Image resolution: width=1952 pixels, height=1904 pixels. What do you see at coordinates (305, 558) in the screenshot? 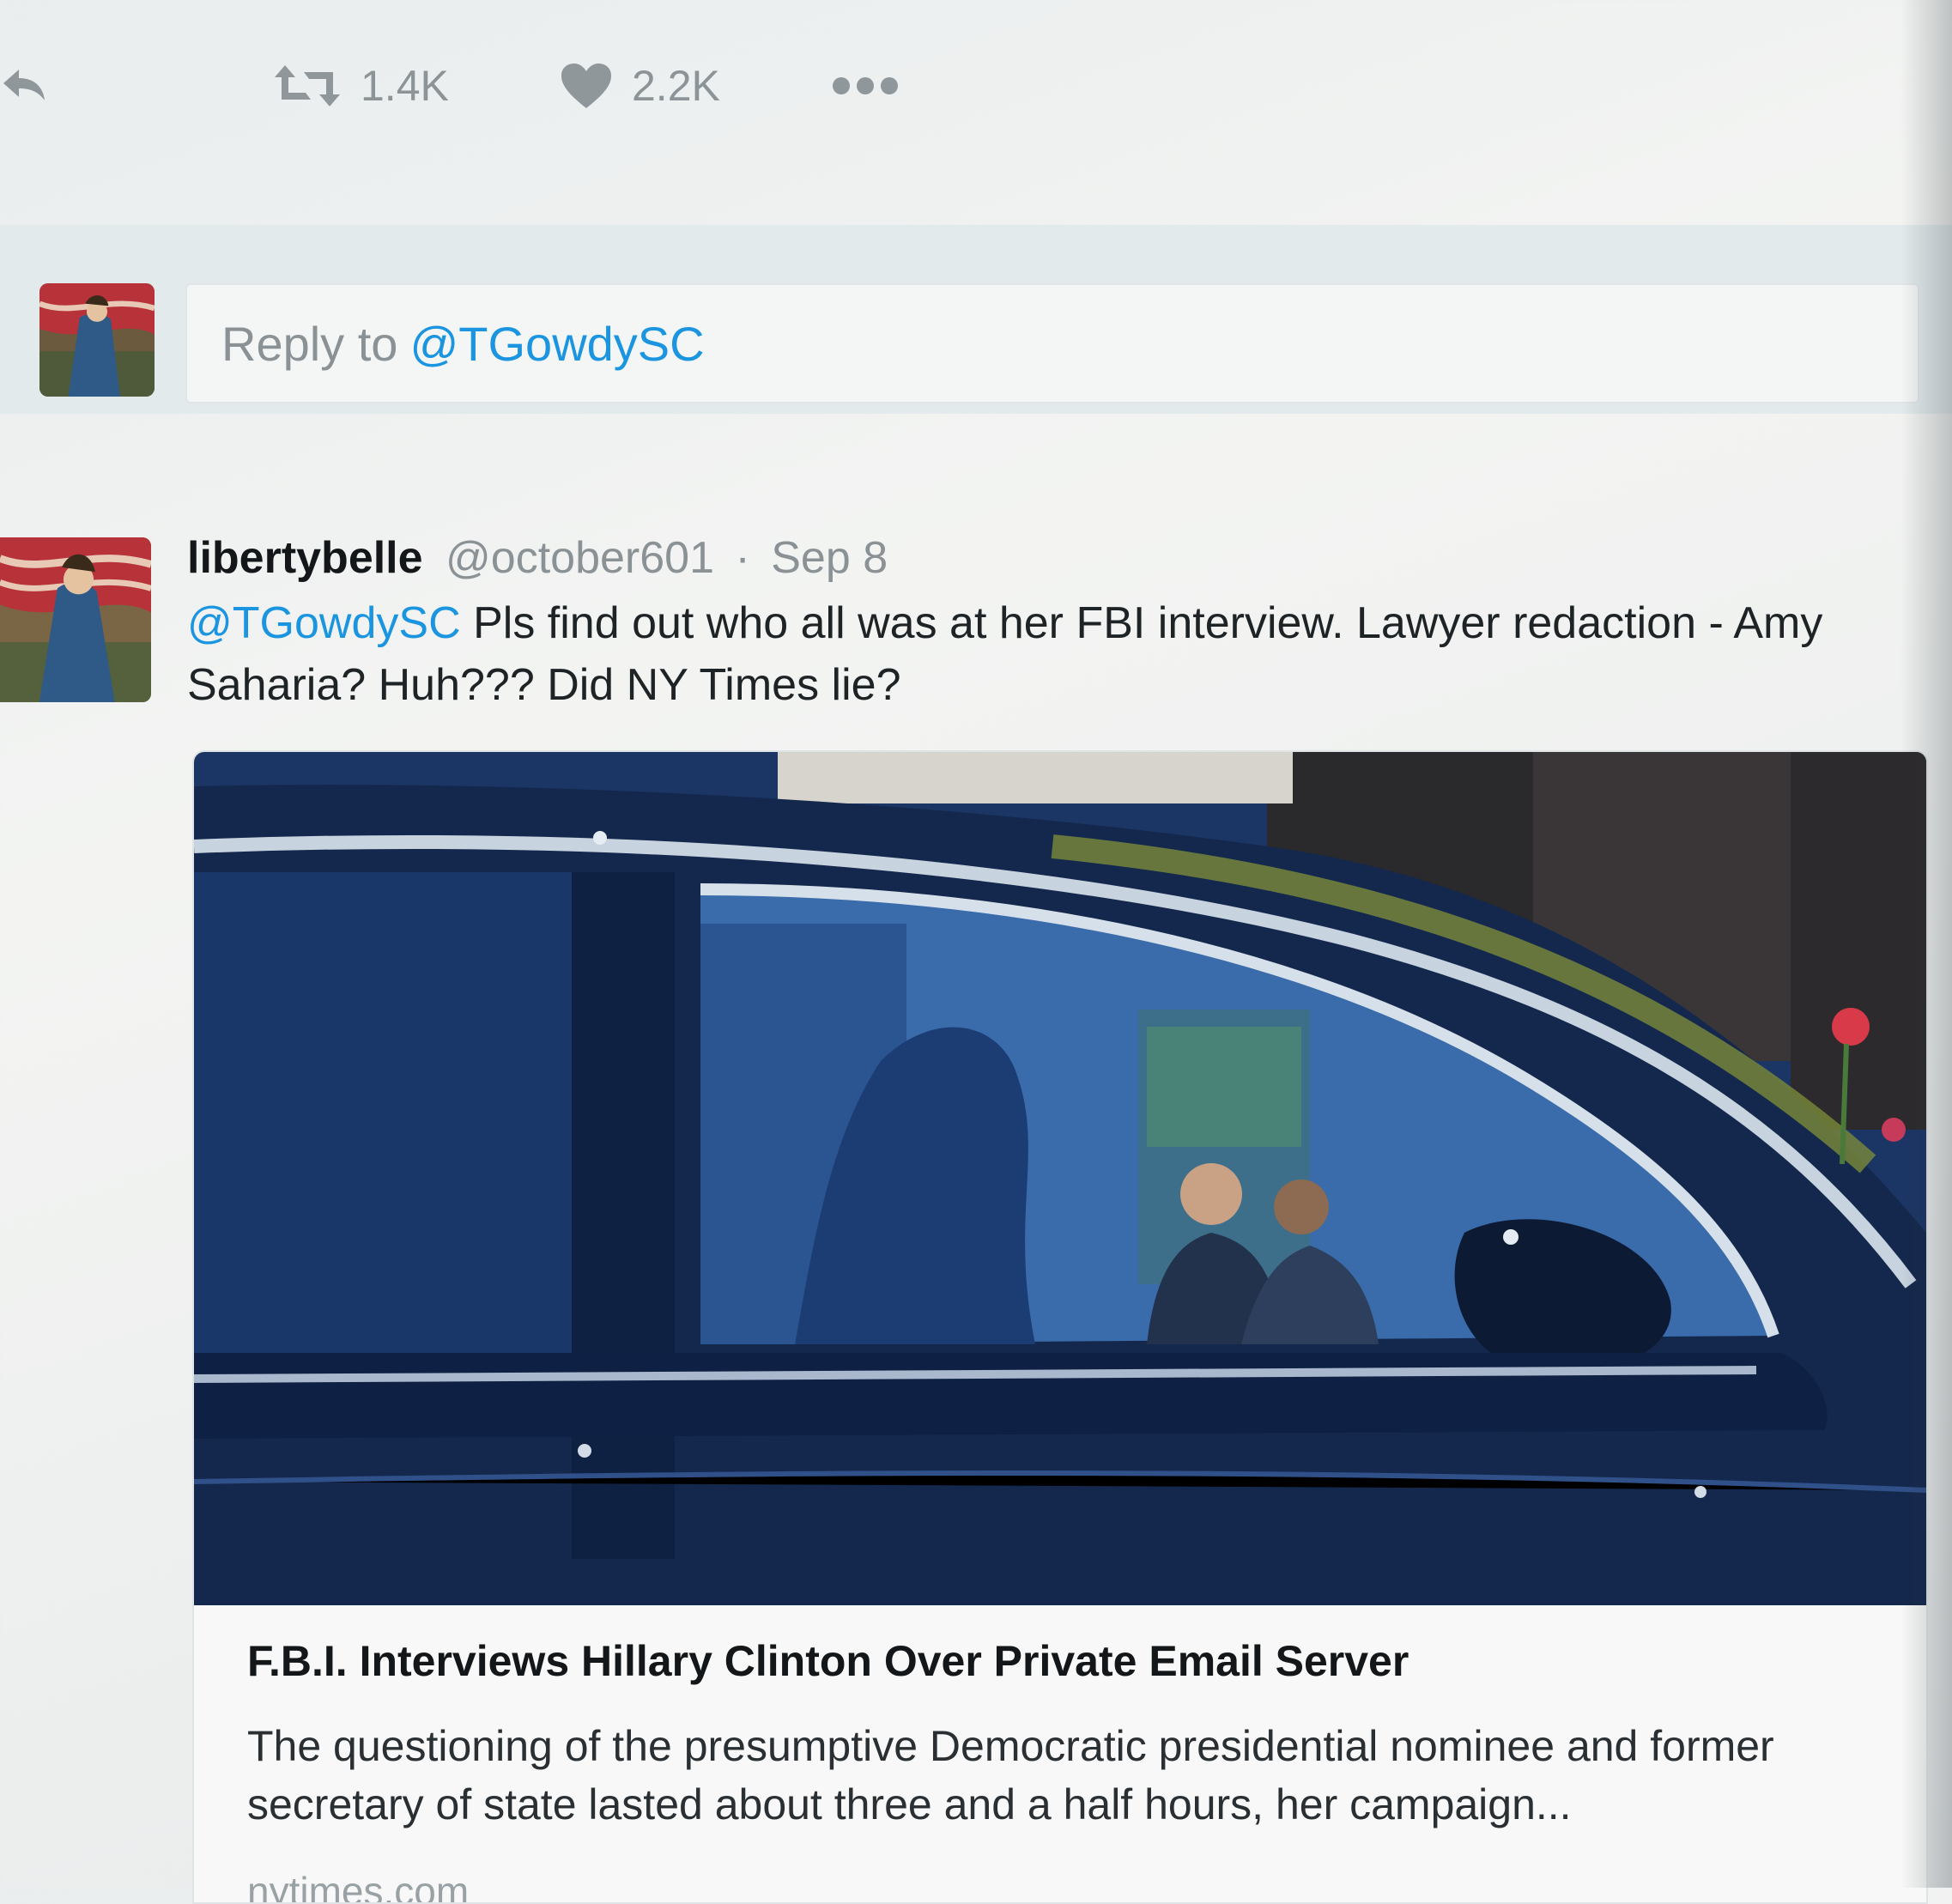
I see `author-display-name: libertybelle` at bounding box center [305, 558].